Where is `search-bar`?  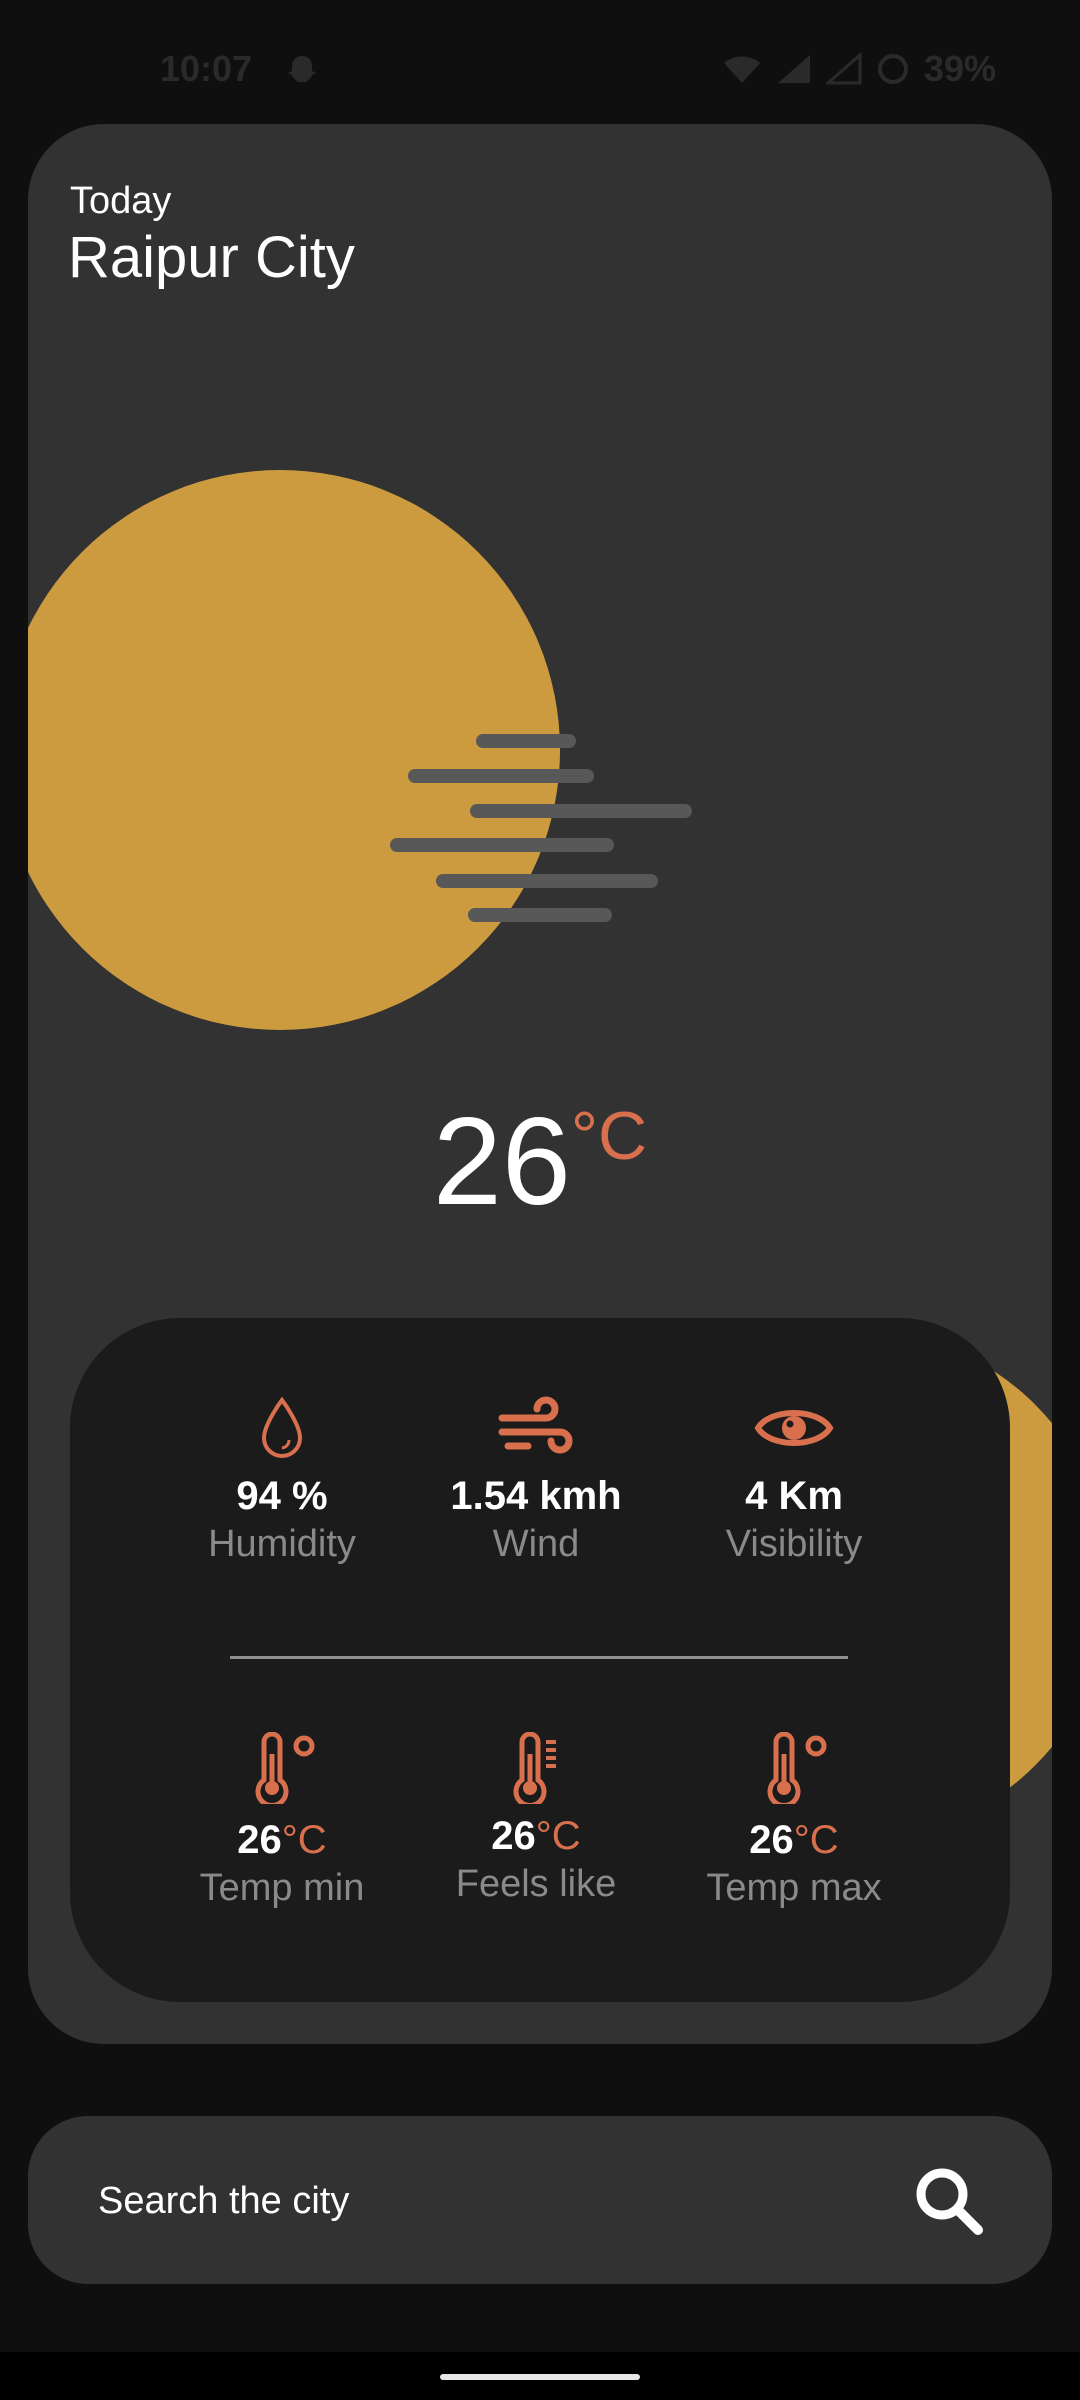 search-bar is located at coordinates (540, 2200).